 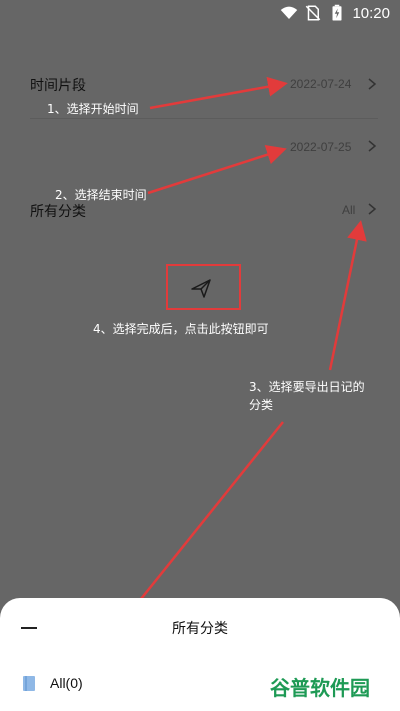 I want to click on status-bar: 10:20, so click(x=200, y=14).